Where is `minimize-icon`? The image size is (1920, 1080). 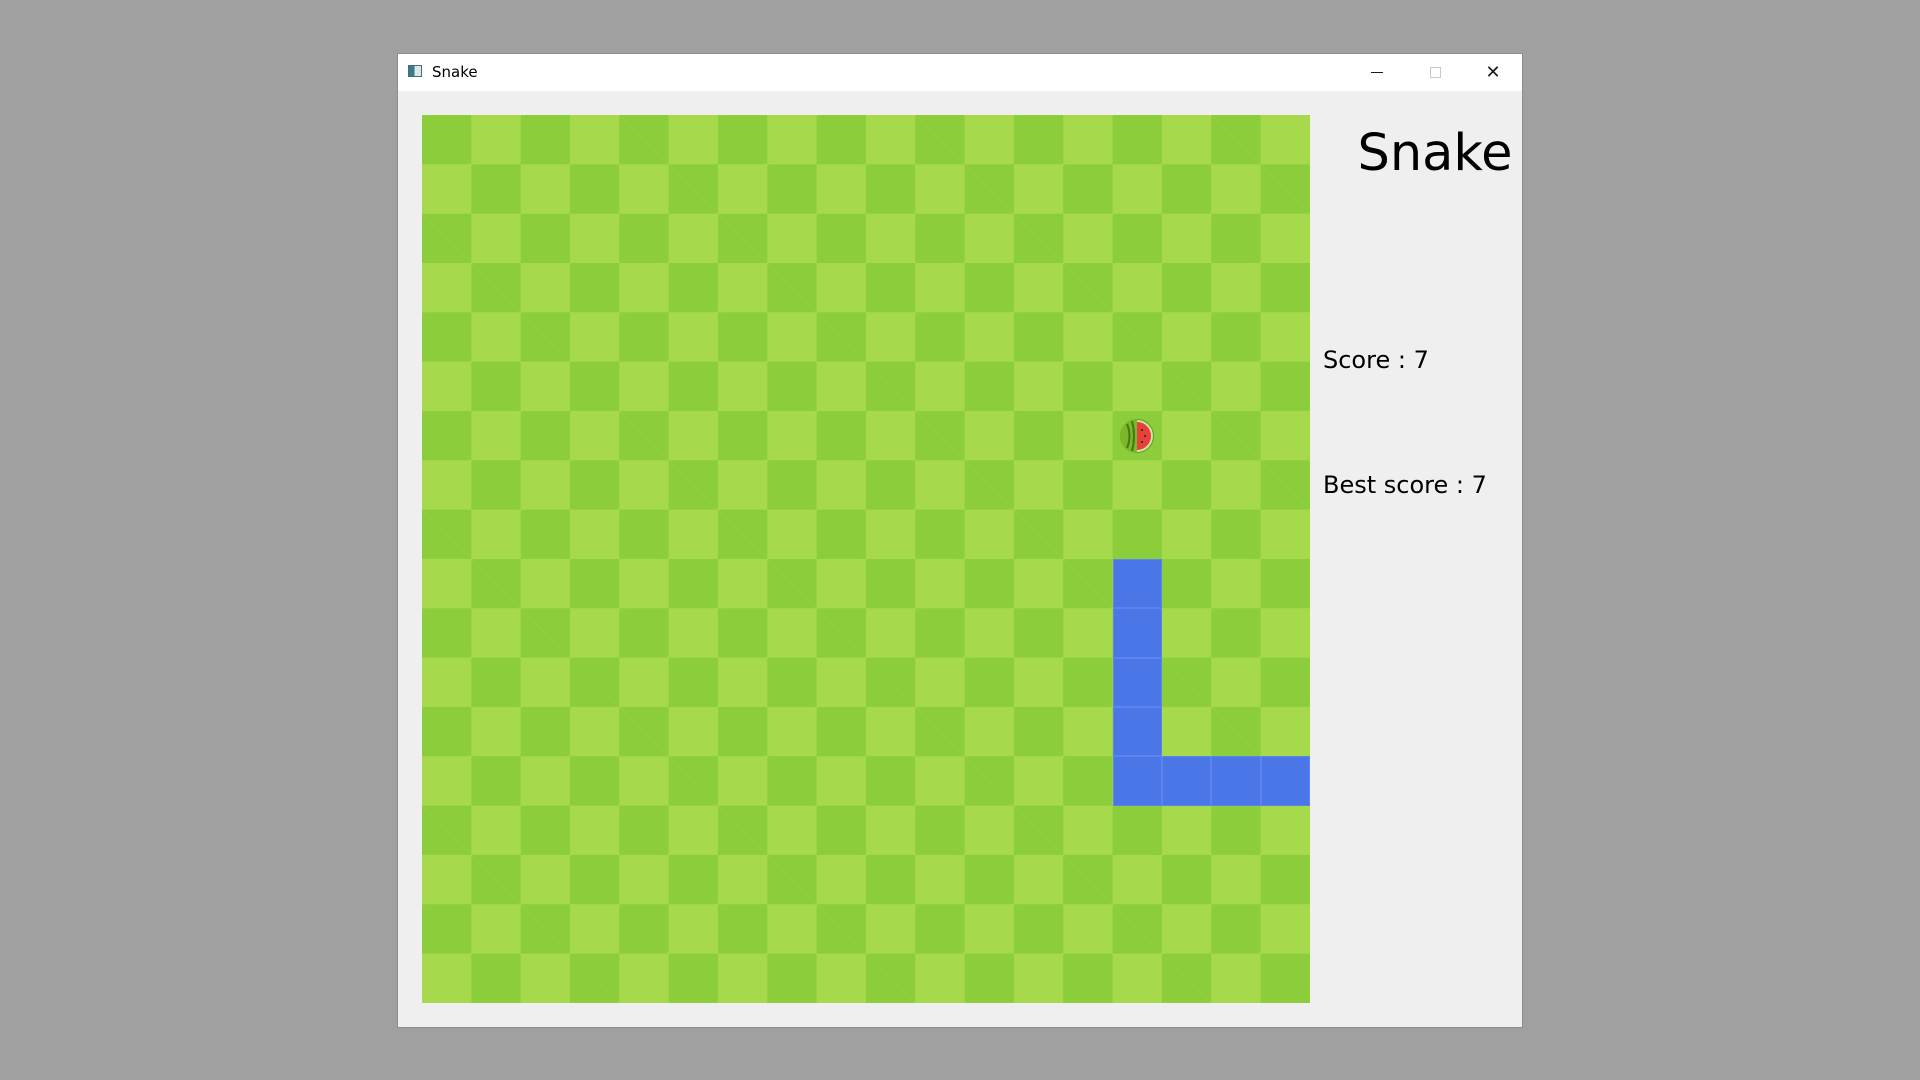 minimize-icon is located at coordinates (1377, 72).